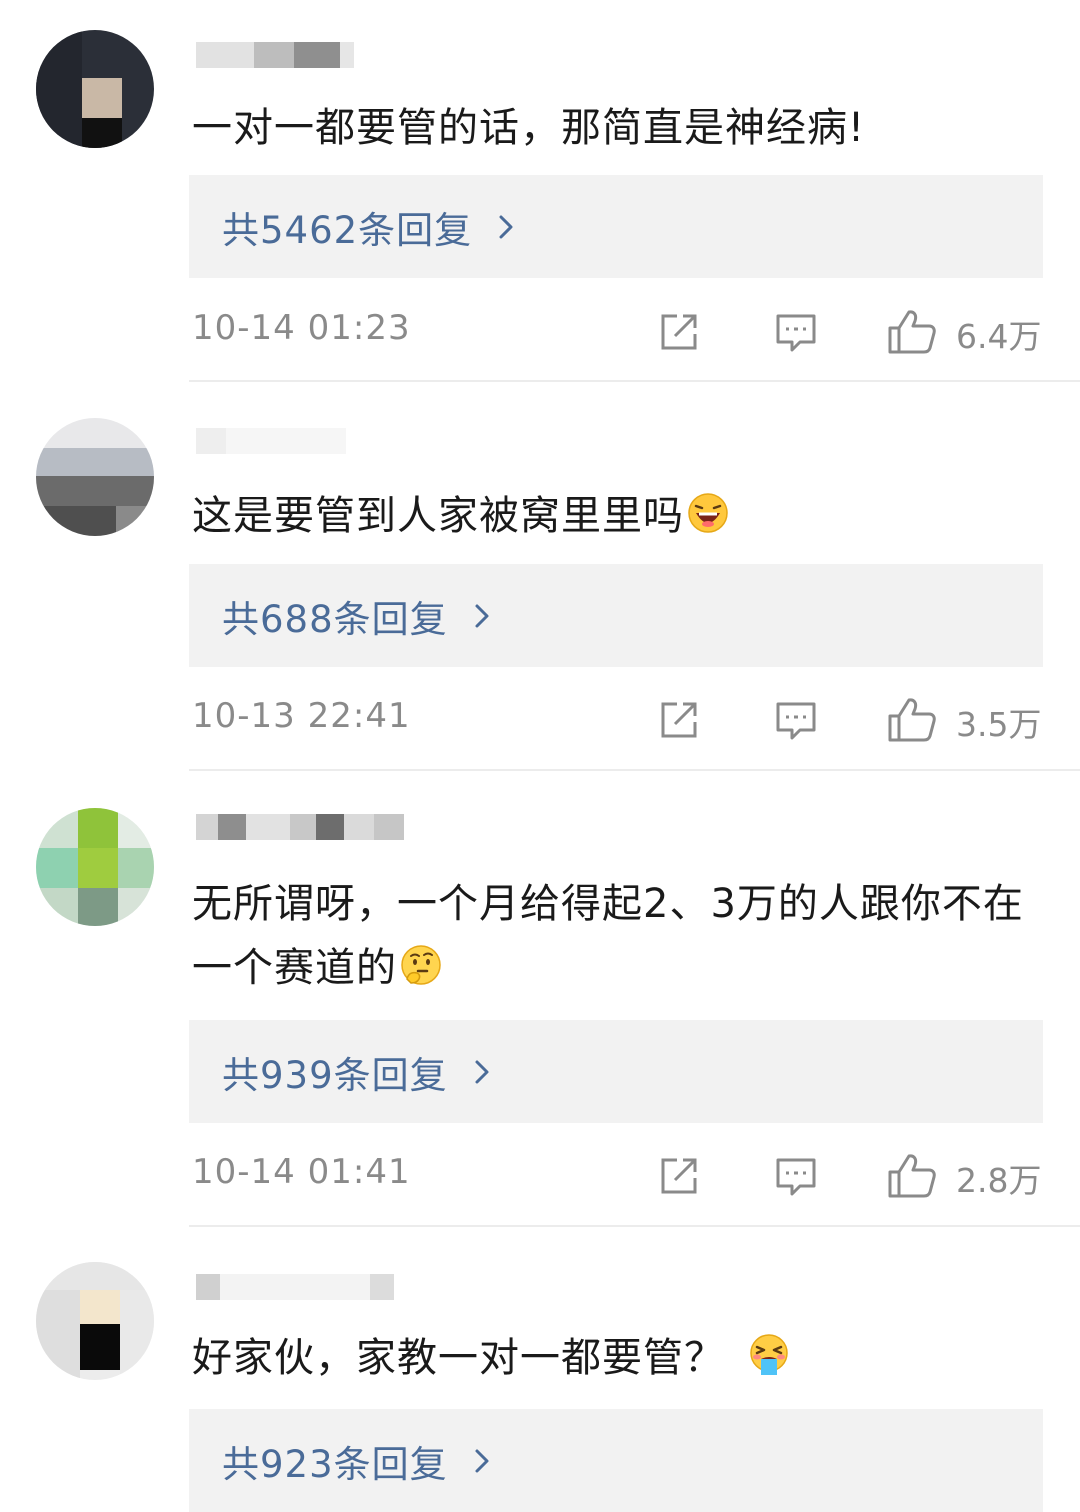 This screenshot has width=1080, height=1512. I want to click on timestamp: 10-13 22:41, so click(301, 716).